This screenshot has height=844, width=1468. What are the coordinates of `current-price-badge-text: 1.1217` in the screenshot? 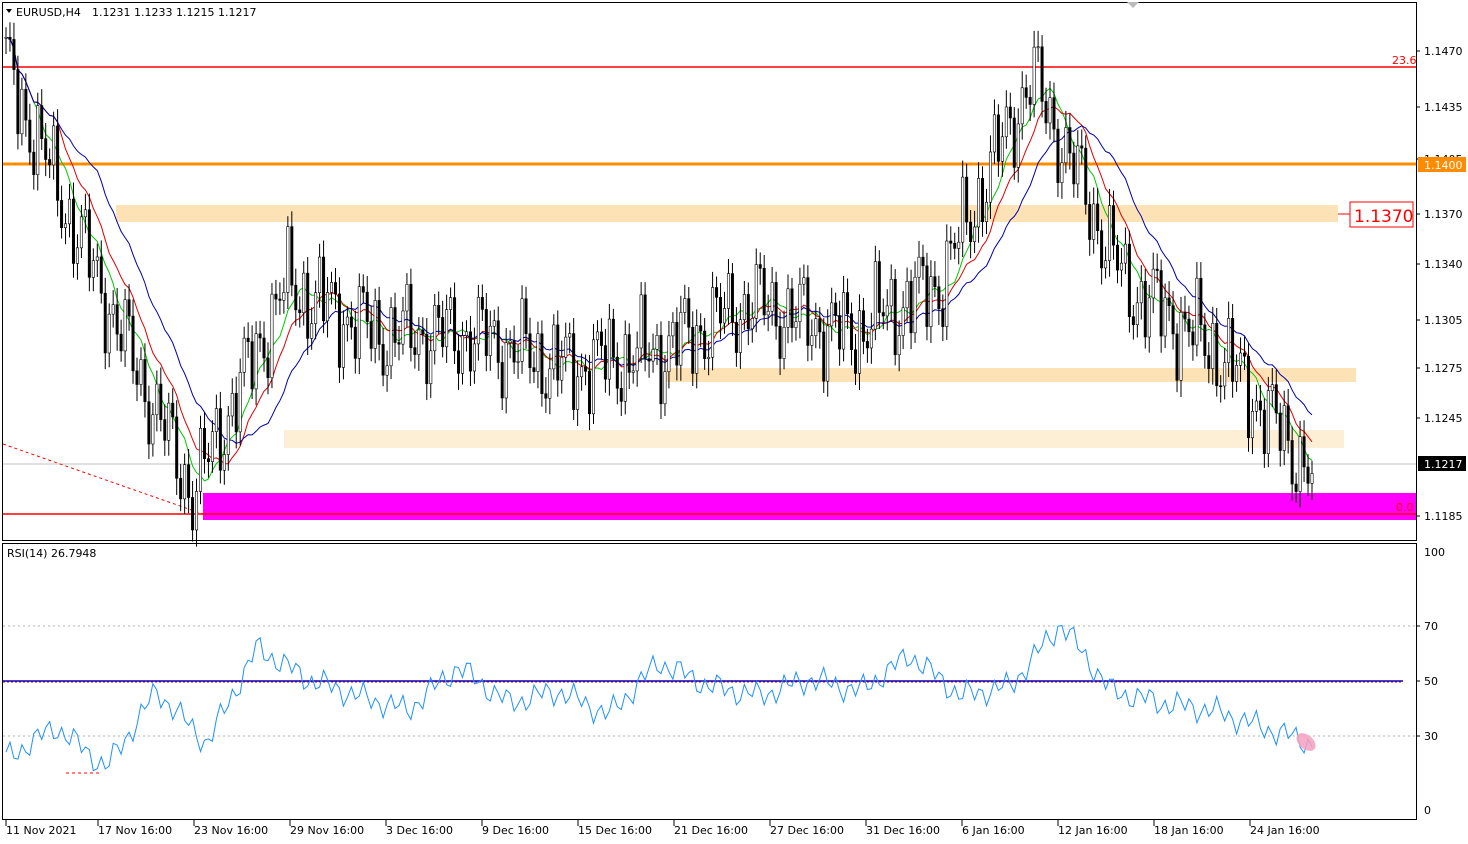 It's located at (1443, 464).